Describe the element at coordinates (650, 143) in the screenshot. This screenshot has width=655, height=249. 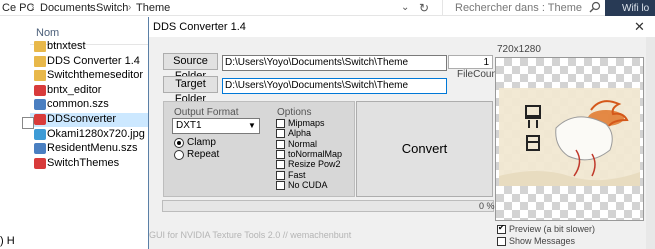
I see `window-scrollbar` at that location.